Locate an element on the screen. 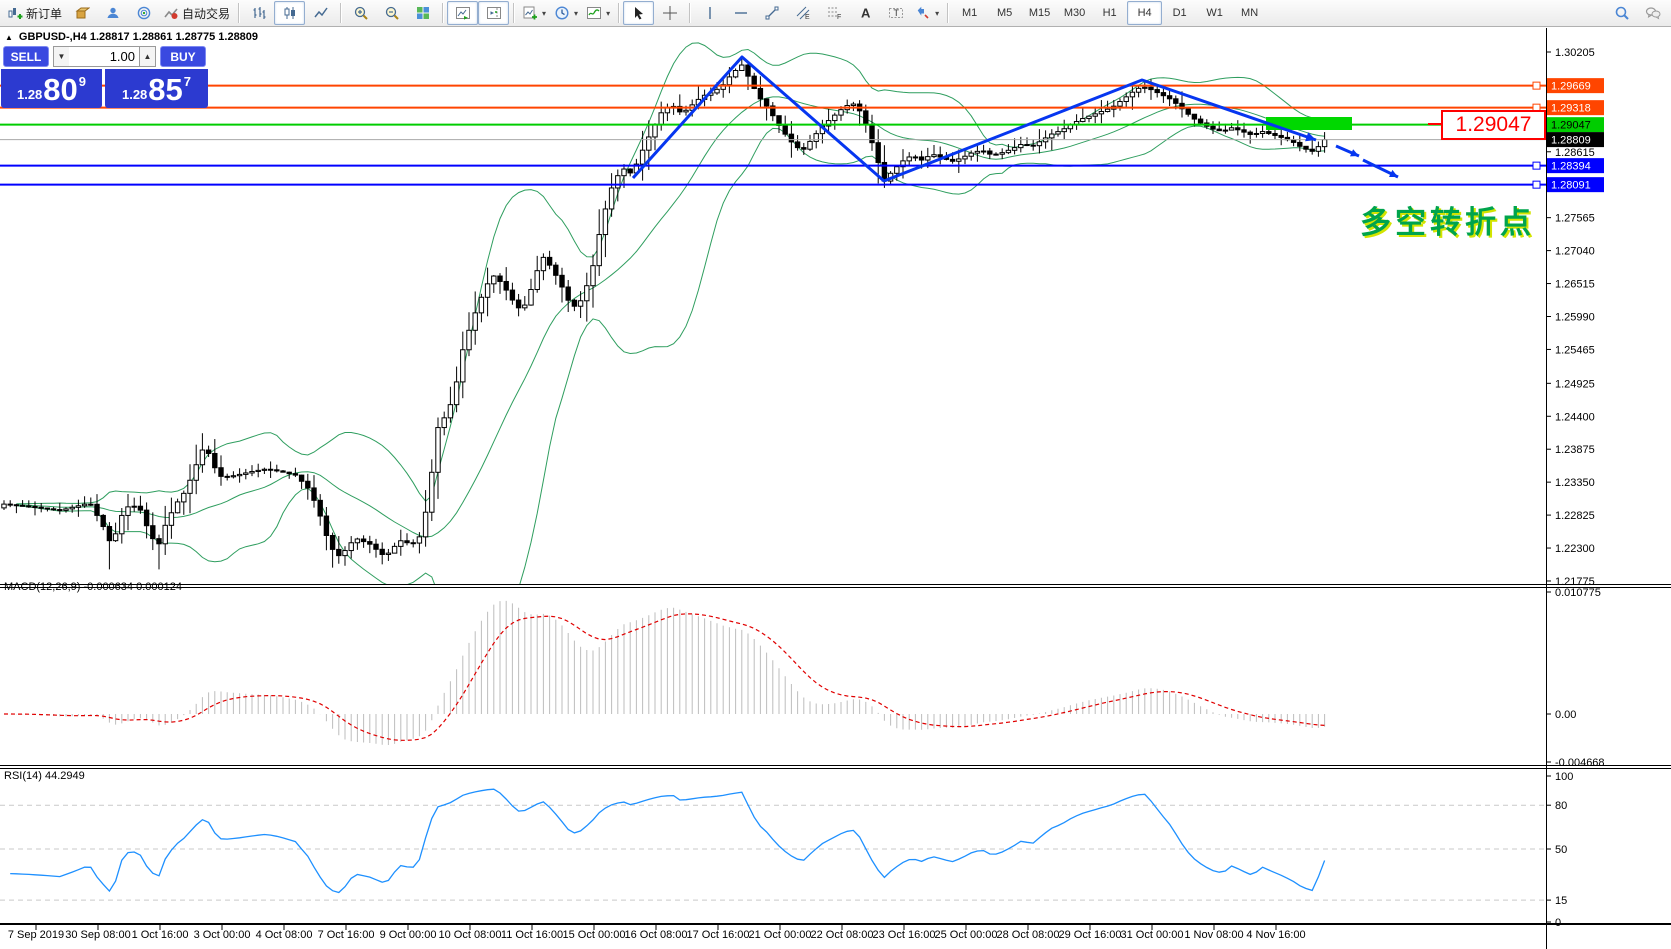  svg-text: 100 is located at coordinates (1564, 777).